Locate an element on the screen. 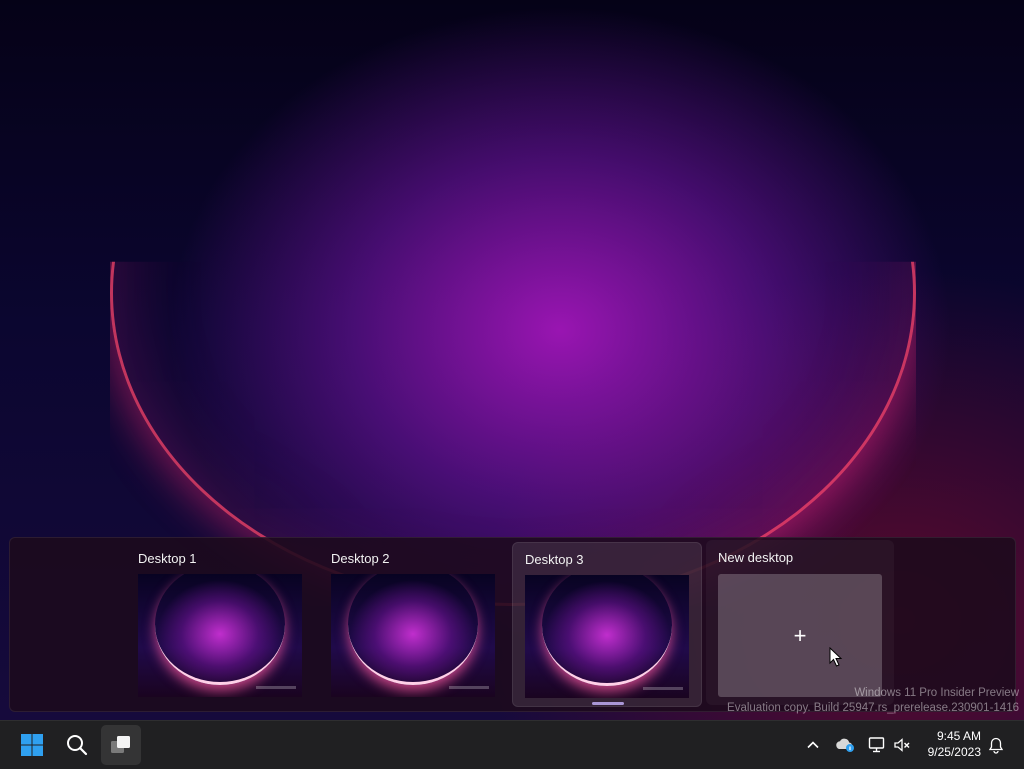 The height and width of the screenshot is (769, 1024). network-icon is located at coordinates (876, 745).